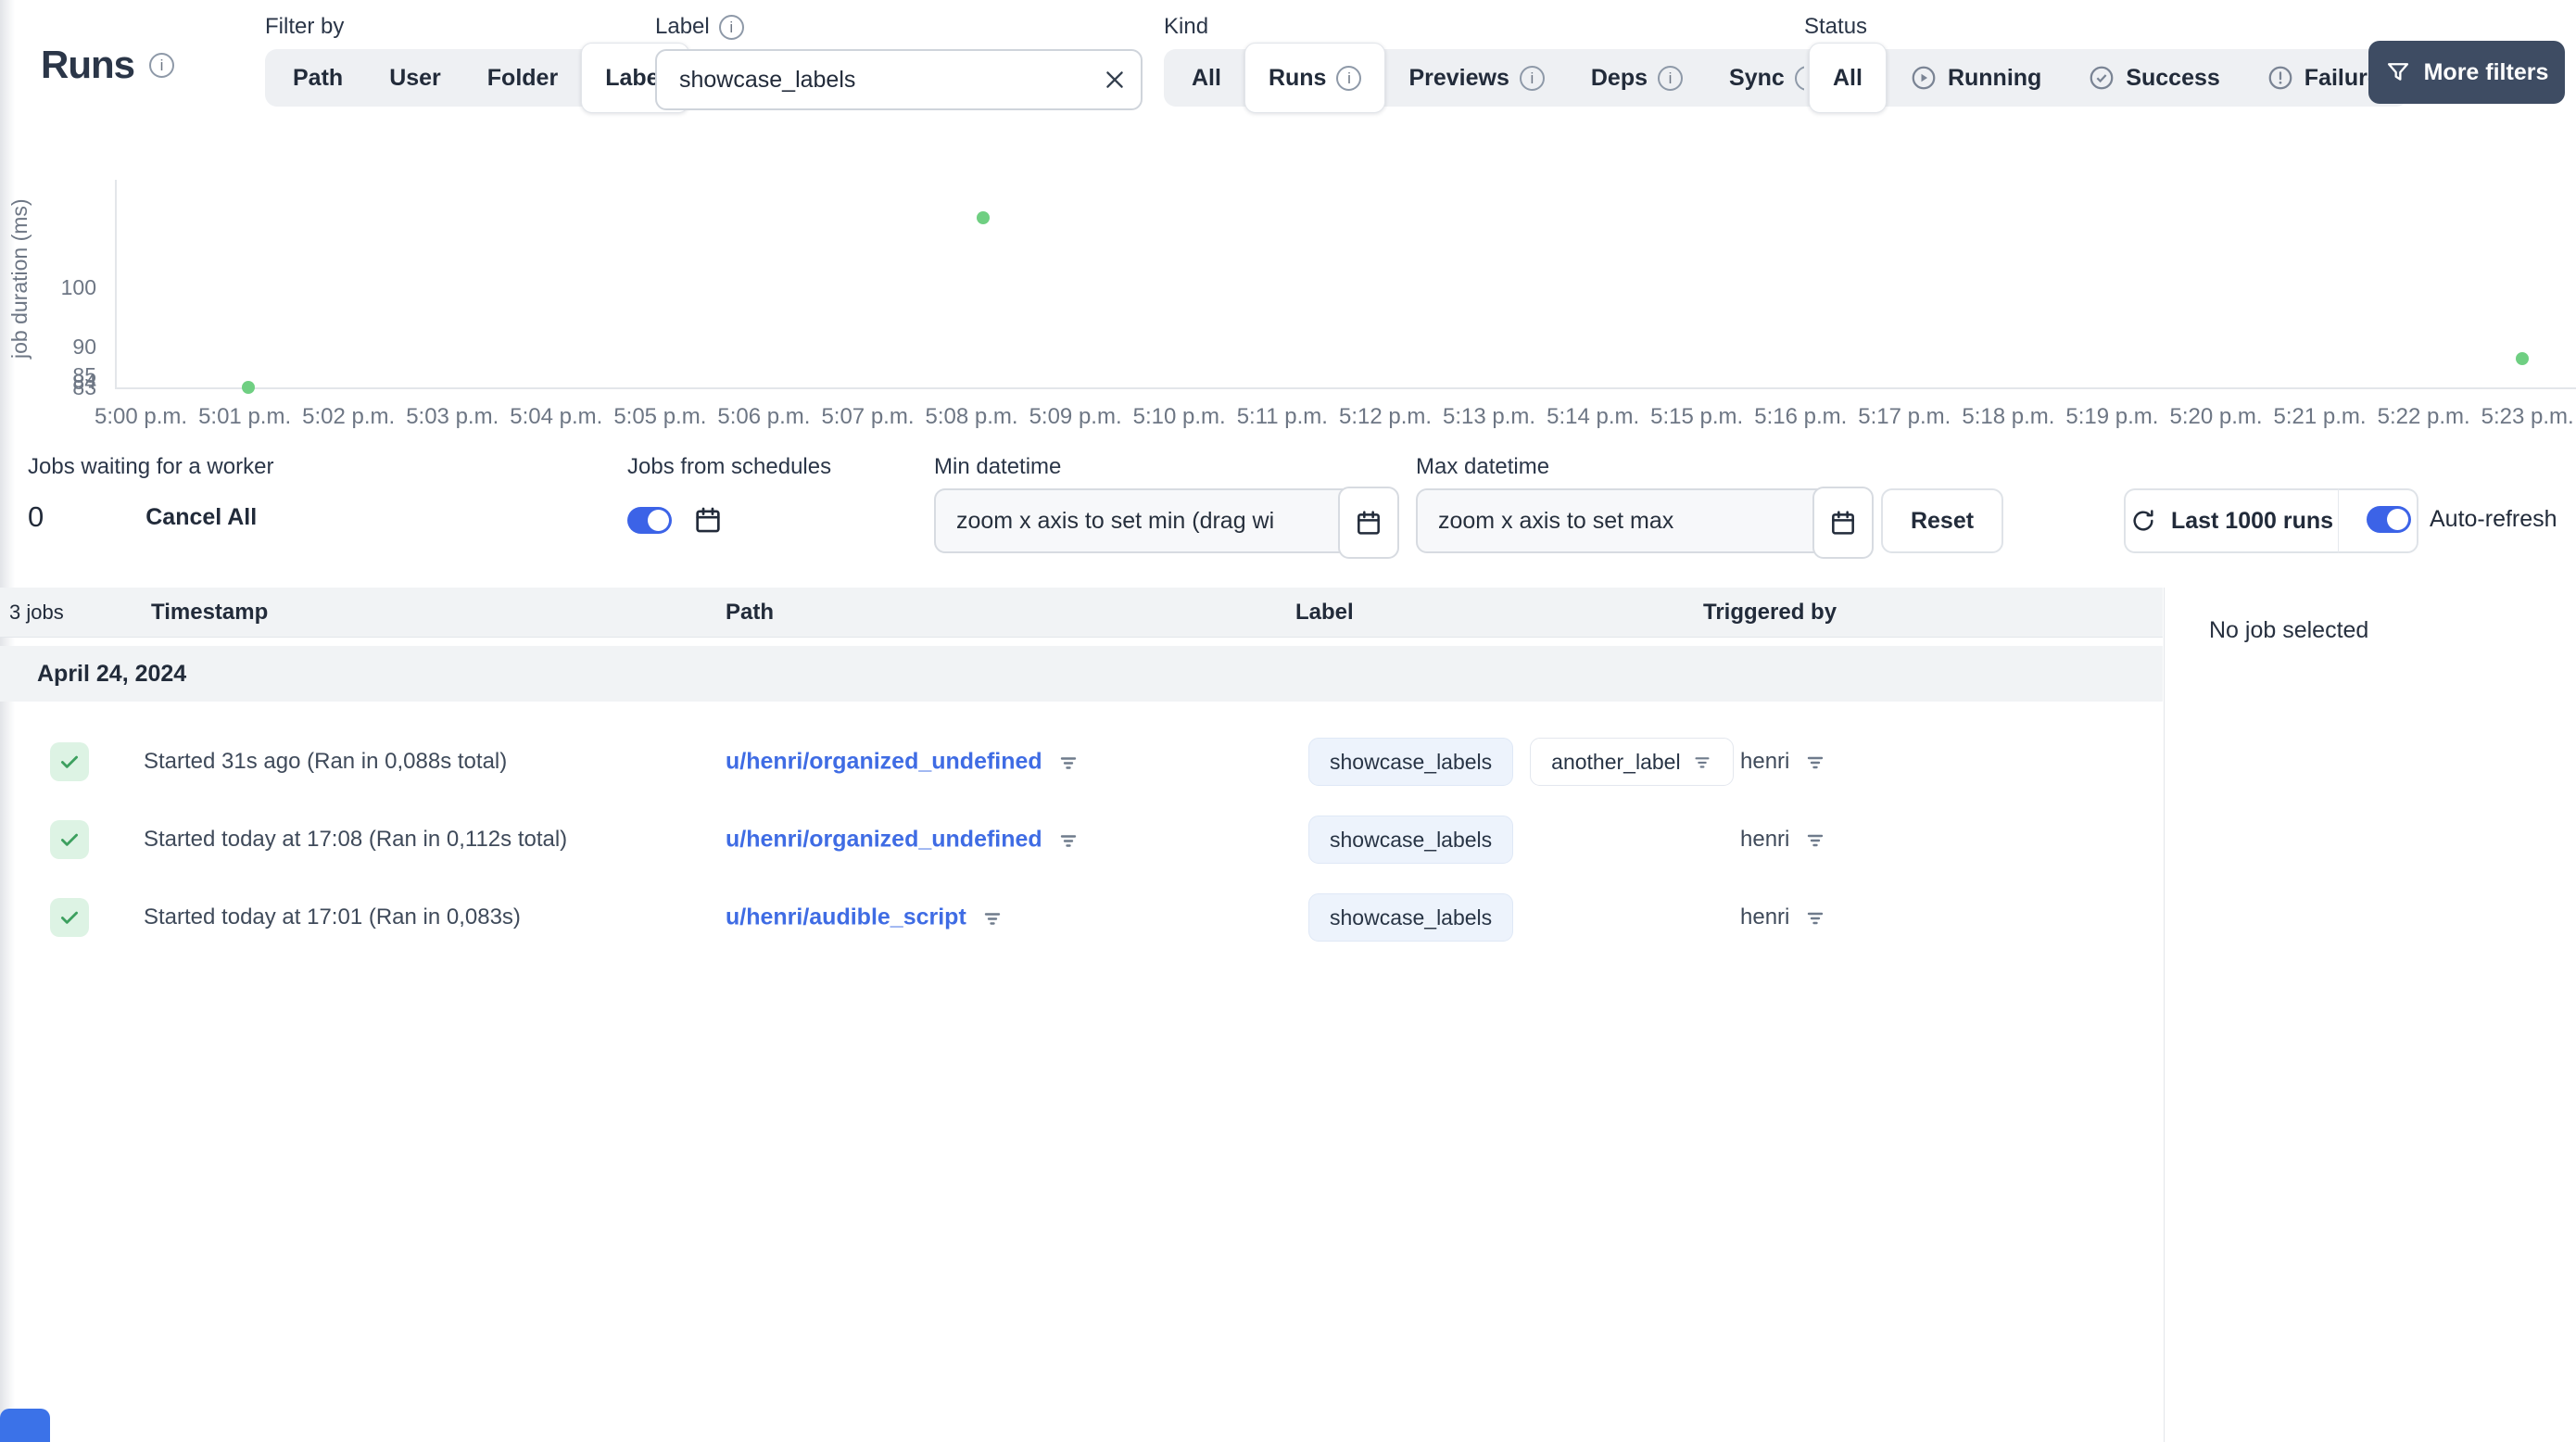  What do you see at coordinates (557, 416) in the screenshot?
I see `x-tick-label: 5:04 p.m.` at bounding box center [557, 416].